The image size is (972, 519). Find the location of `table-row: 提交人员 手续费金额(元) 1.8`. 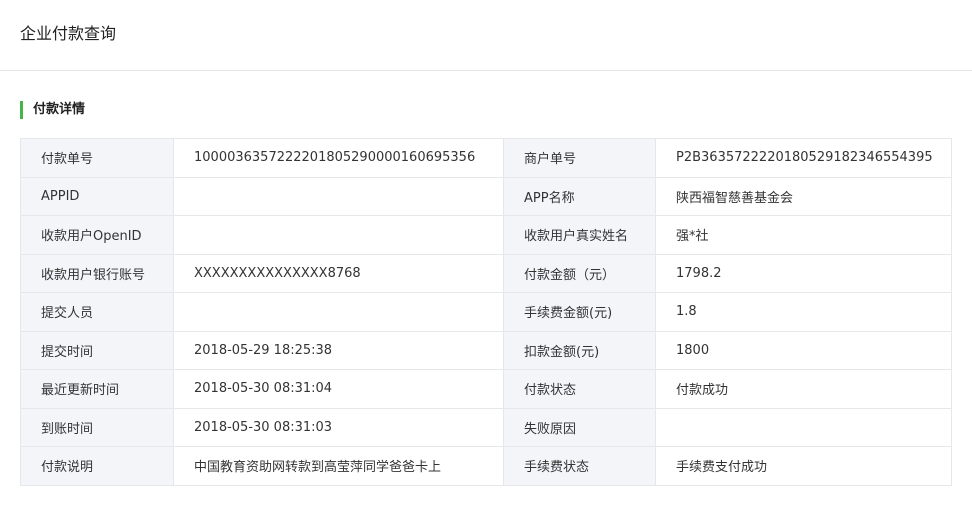

table-row: 提交人员 手续费金额(元) 1.8 is located at coordinates (486, 312).